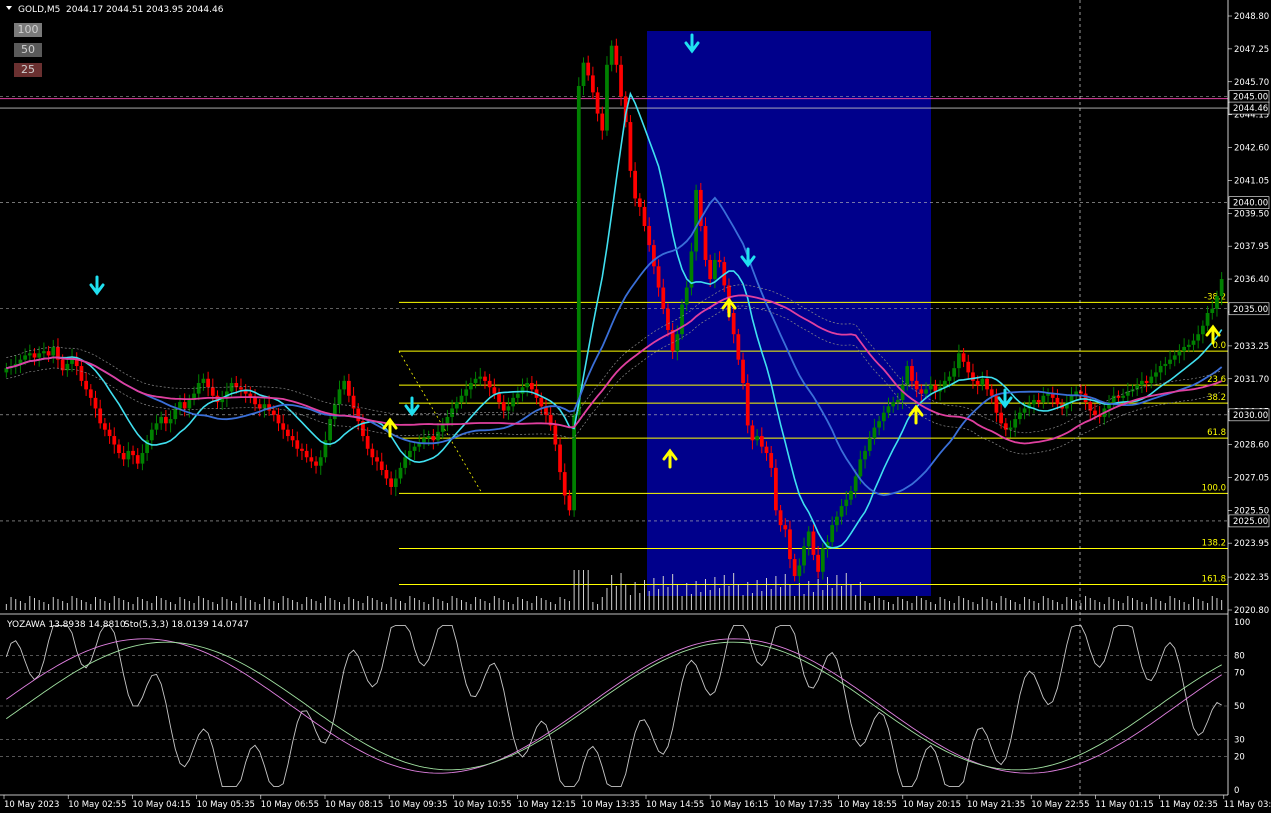 This screenshot has width=1271, height=813. I want to click on price-tick-label: 2027.05, so click(1251, 478).